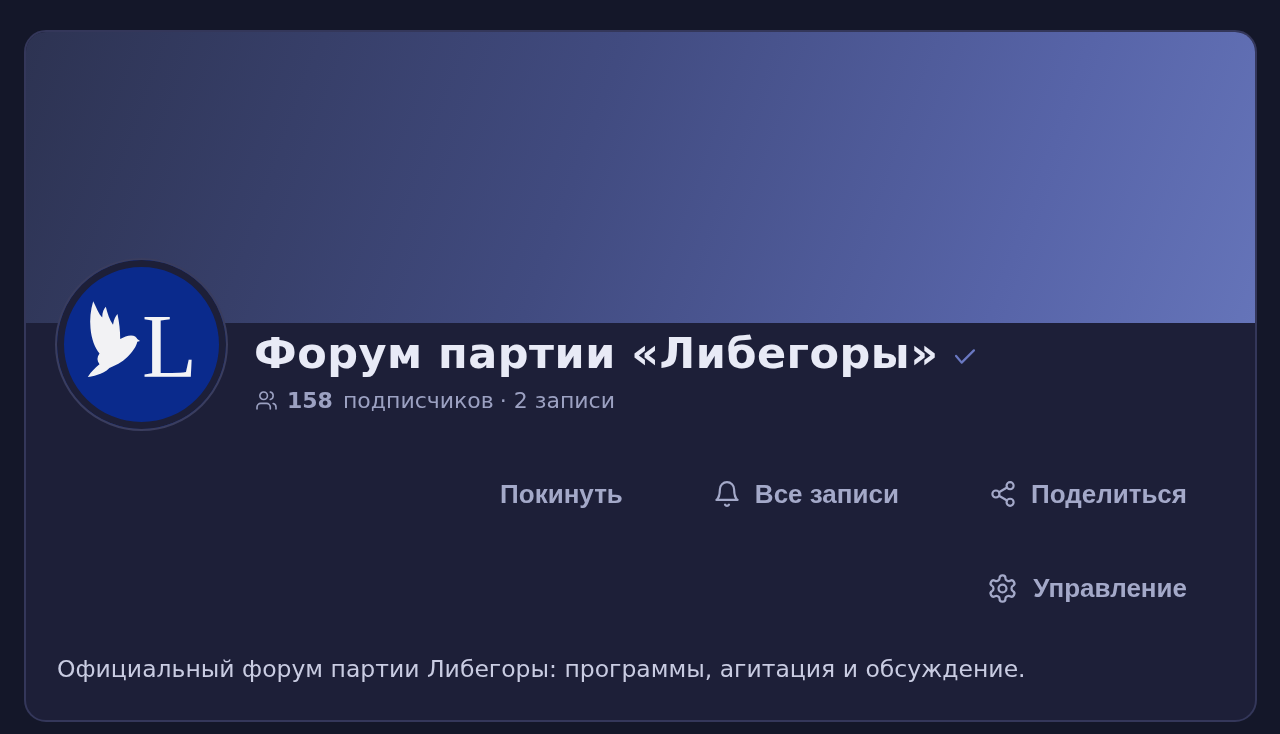  What do you see at coordinates (596, 354) in the screenshot?
I see `channel-title: Форум партии «Либегоры»` at bounding box center [596, 354].